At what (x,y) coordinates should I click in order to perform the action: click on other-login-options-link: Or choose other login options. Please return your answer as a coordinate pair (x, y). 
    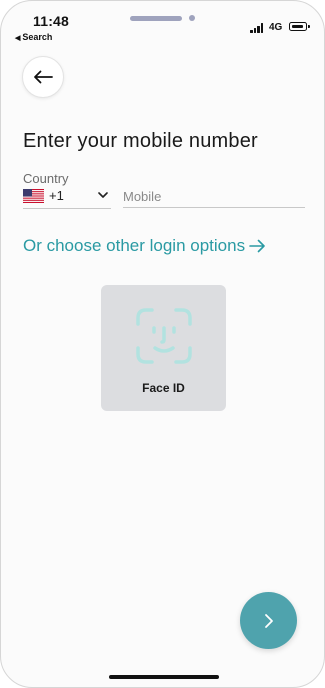
    Looking at the image, I should click on (144, 246).